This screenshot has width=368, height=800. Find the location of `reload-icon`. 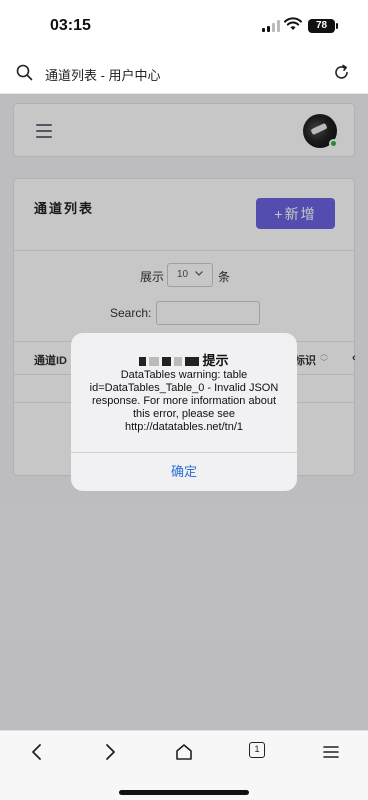

reload-icon is located at coordinates (341, 72).